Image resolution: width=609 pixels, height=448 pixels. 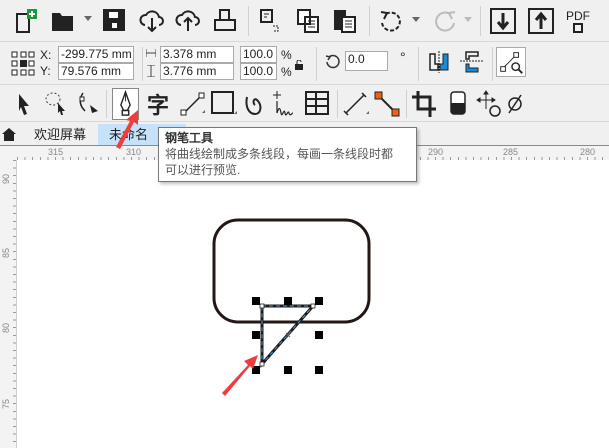 I want to click on tooltip-line1: 将曲线绘制成多条线段，每画一条线段时都, so click(x=279, y=154).